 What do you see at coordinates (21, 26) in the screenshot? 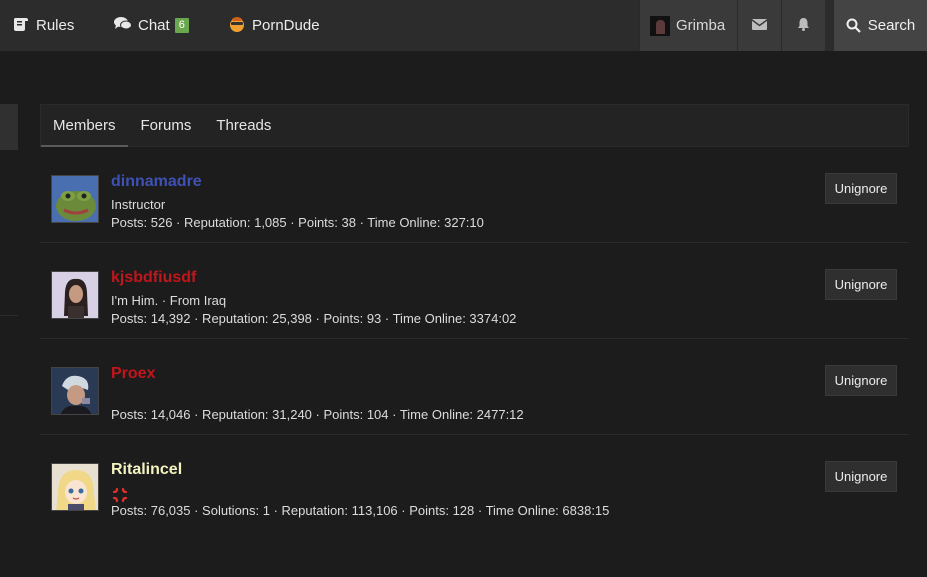
I see `scroll-icon` at bounding box center [21, 26].